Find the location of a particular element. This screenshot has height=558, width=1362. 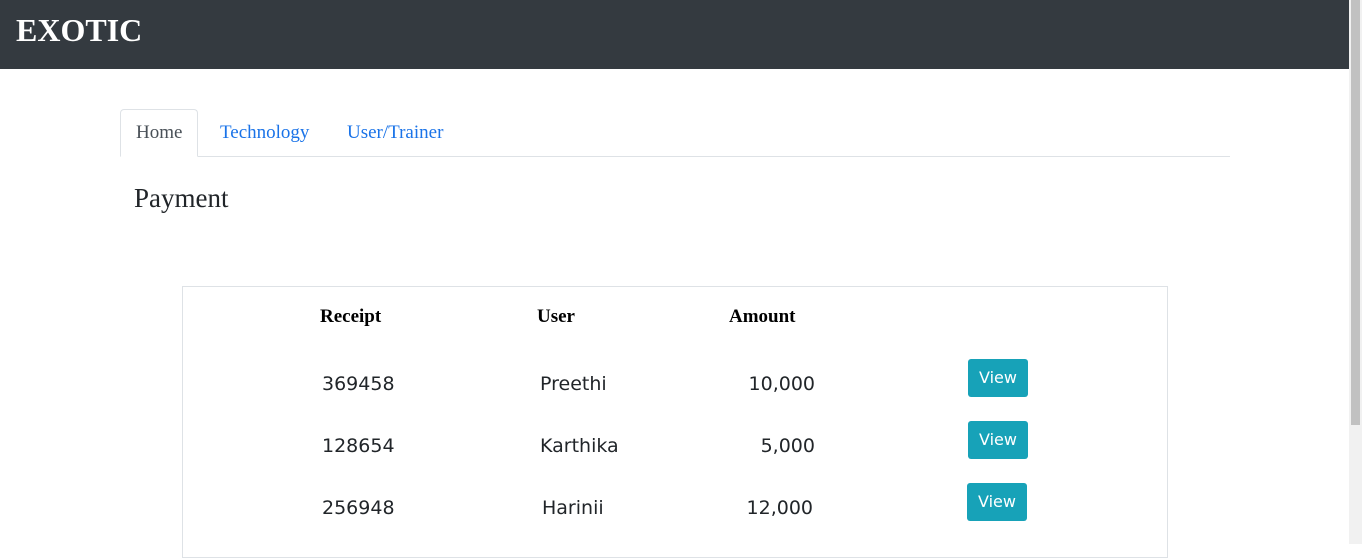

amount-cell: 5,000 is located at coordinates (787, 446).